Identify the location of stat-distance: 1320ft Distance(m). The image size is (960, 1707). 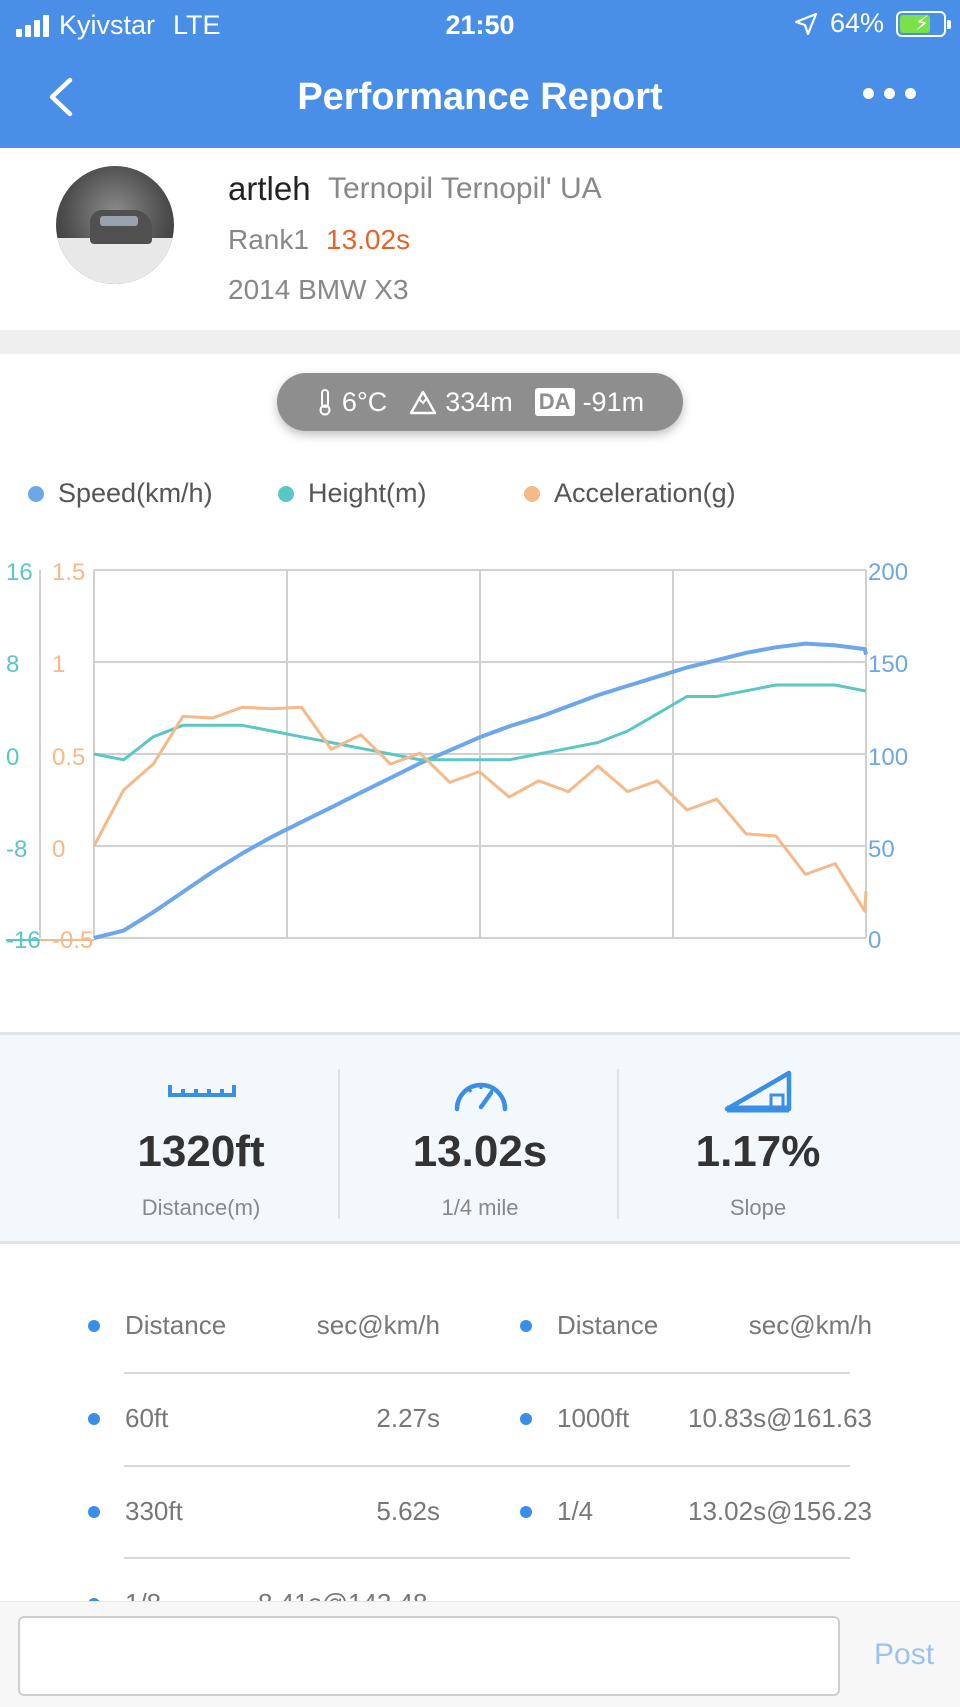
(201, 1138).